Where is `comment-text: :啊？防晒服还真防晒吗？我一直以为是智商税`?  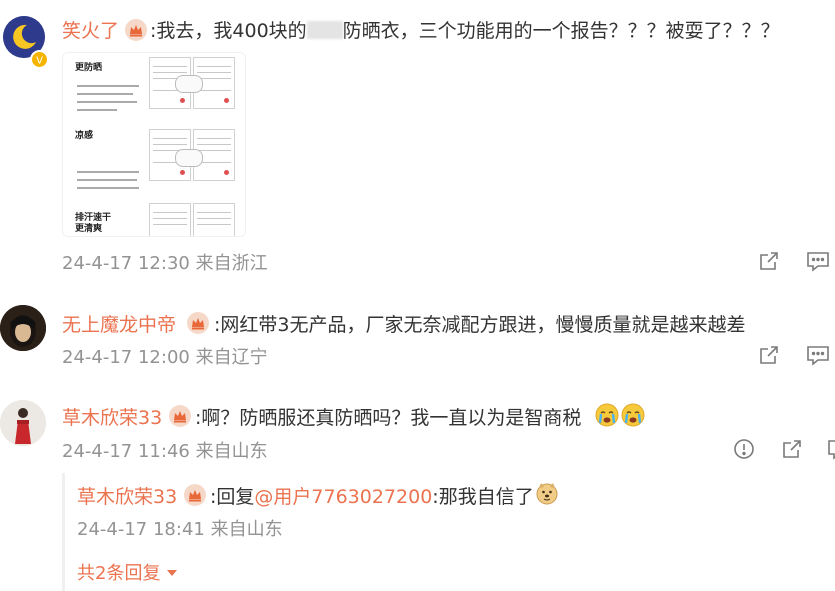 comment-text: :啊？防晒服还真防晒吗？我一直以为是智商税 is located at coordinates (388, 416).